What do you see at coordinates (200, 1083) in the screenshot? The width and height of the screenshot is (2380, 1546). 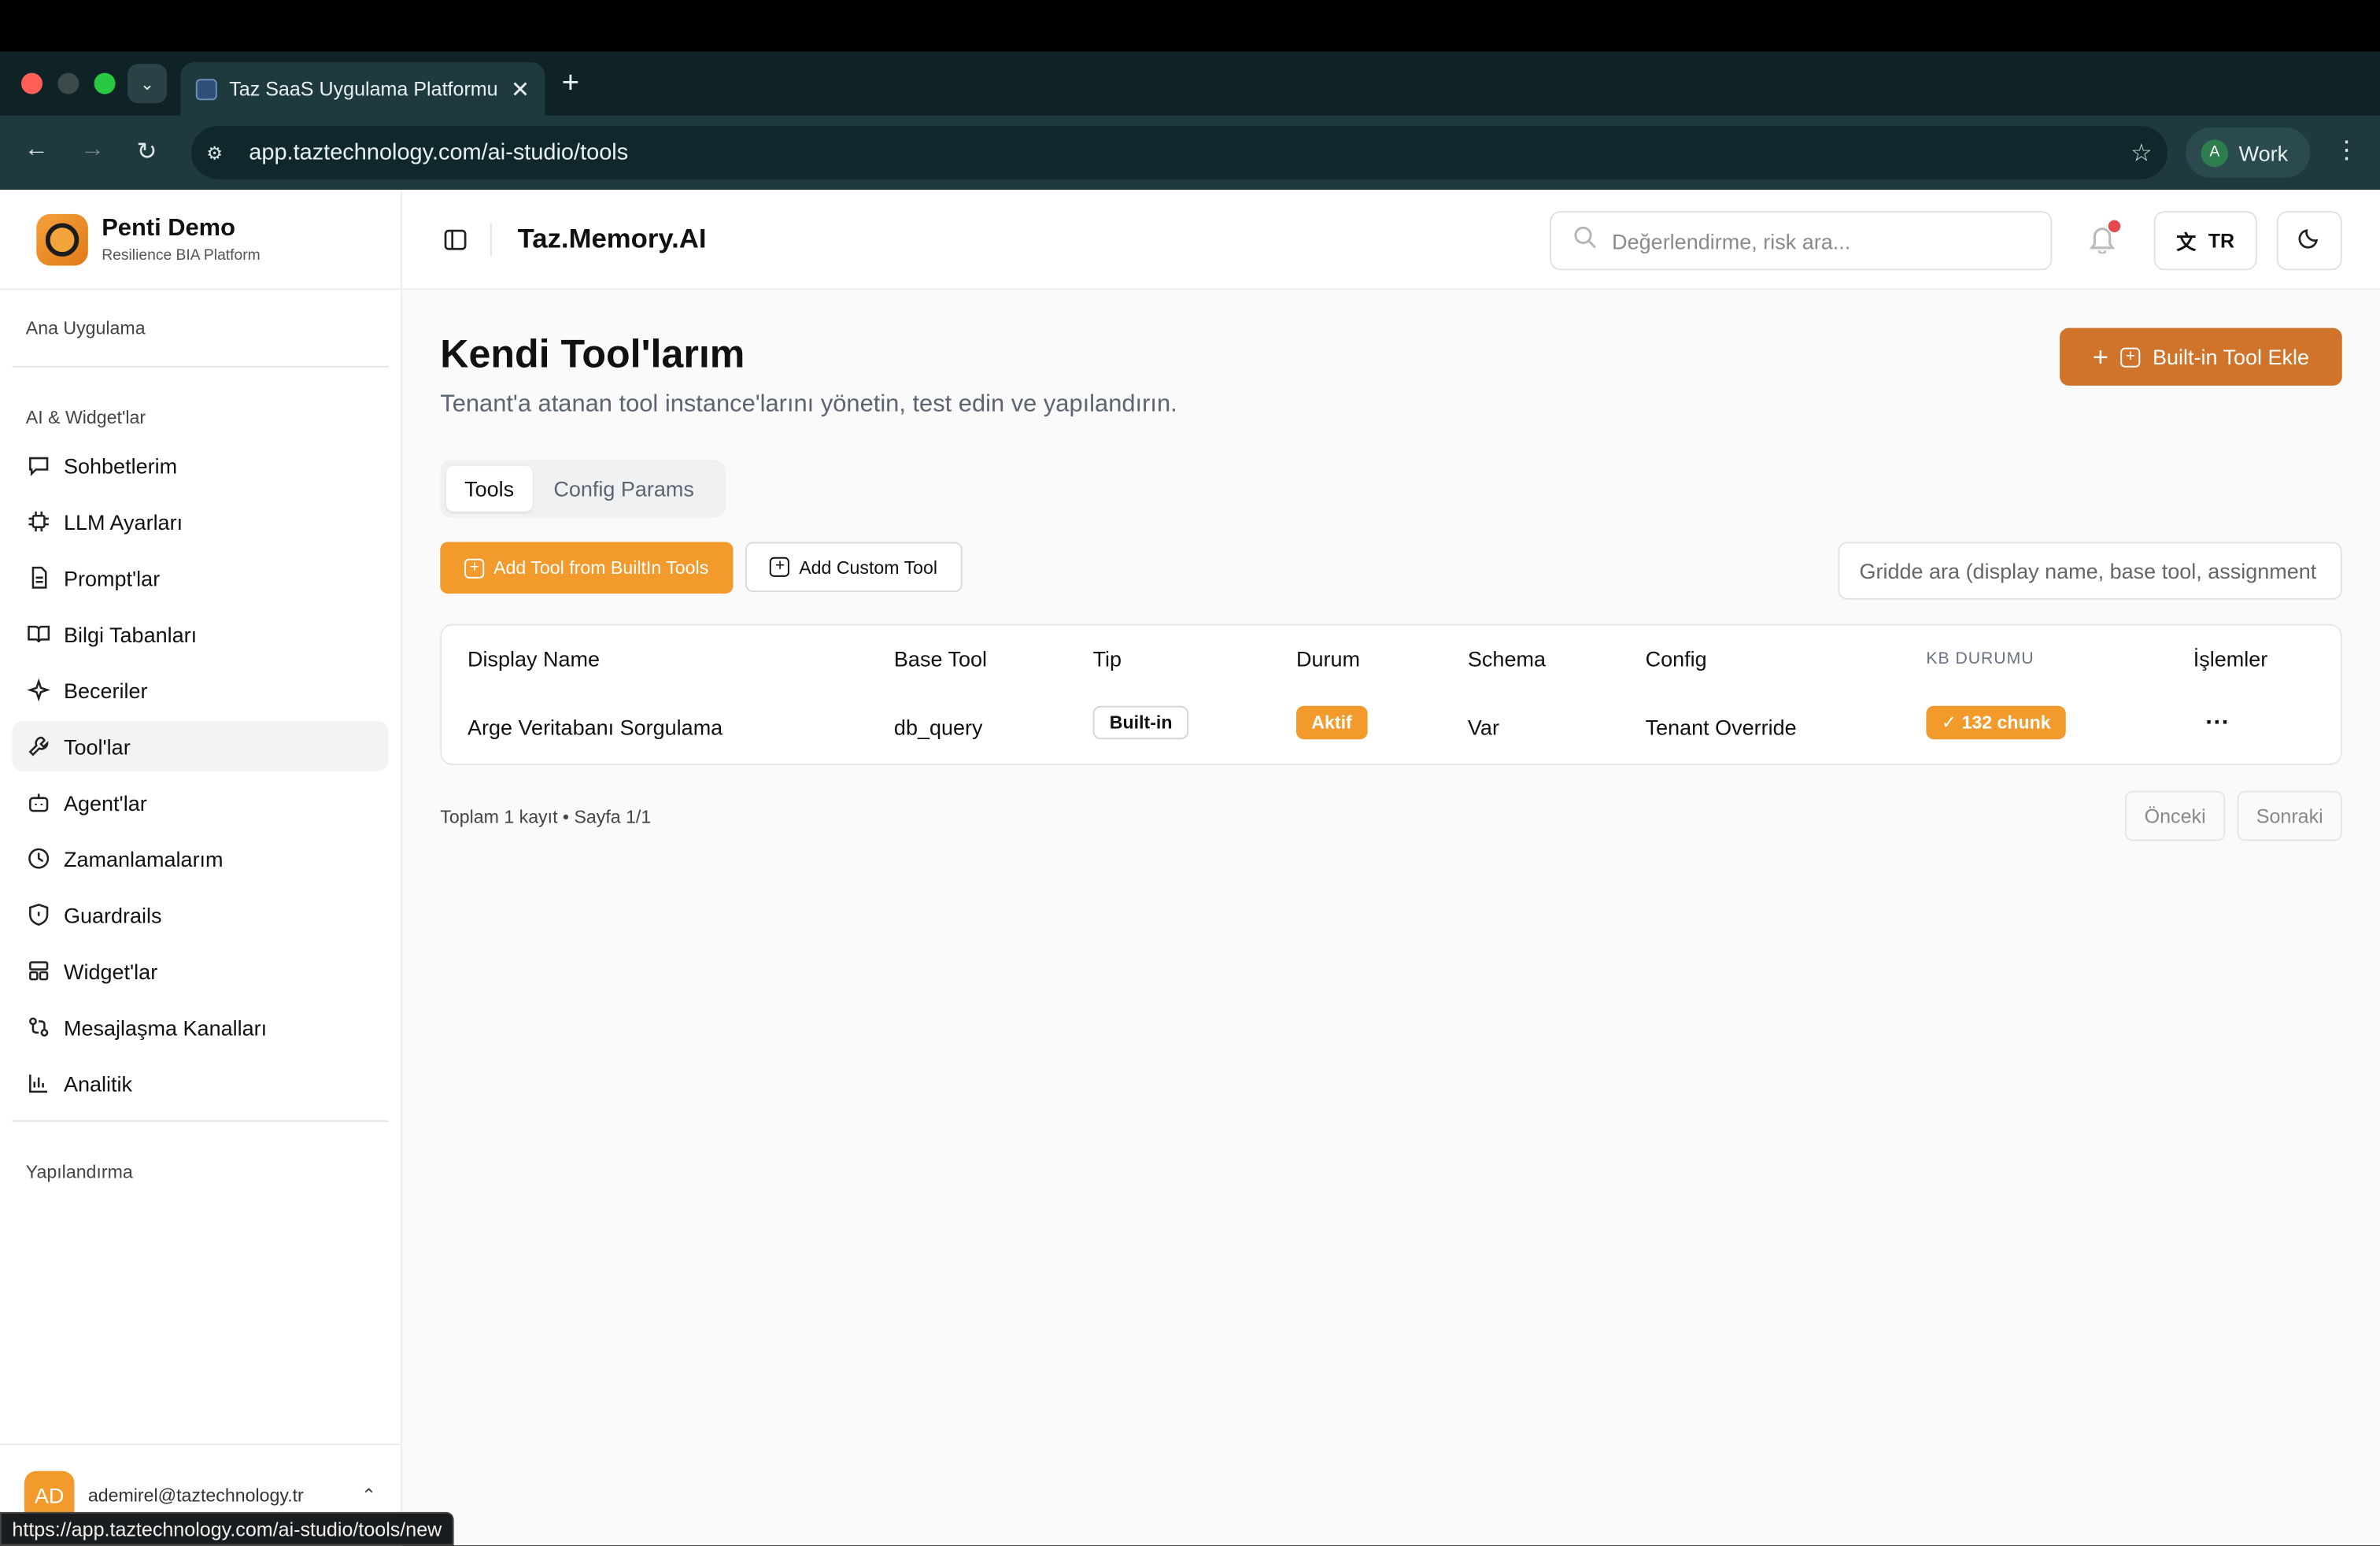 I see `sidebar-item-analitik: Analitik` at bounding box center [200, 1083].